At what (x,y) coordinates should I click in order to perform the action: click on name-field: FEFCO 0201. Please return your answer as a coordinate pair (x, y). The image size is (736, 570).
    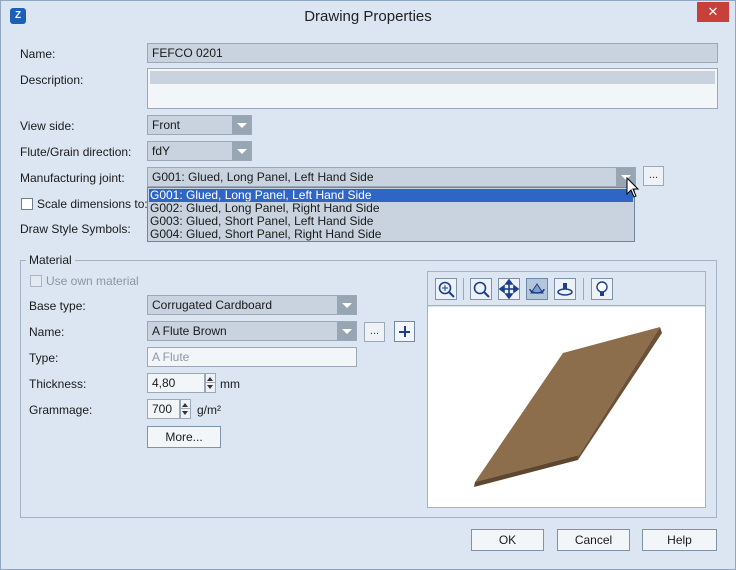
    Looking at the image, I should click on (432, 53).